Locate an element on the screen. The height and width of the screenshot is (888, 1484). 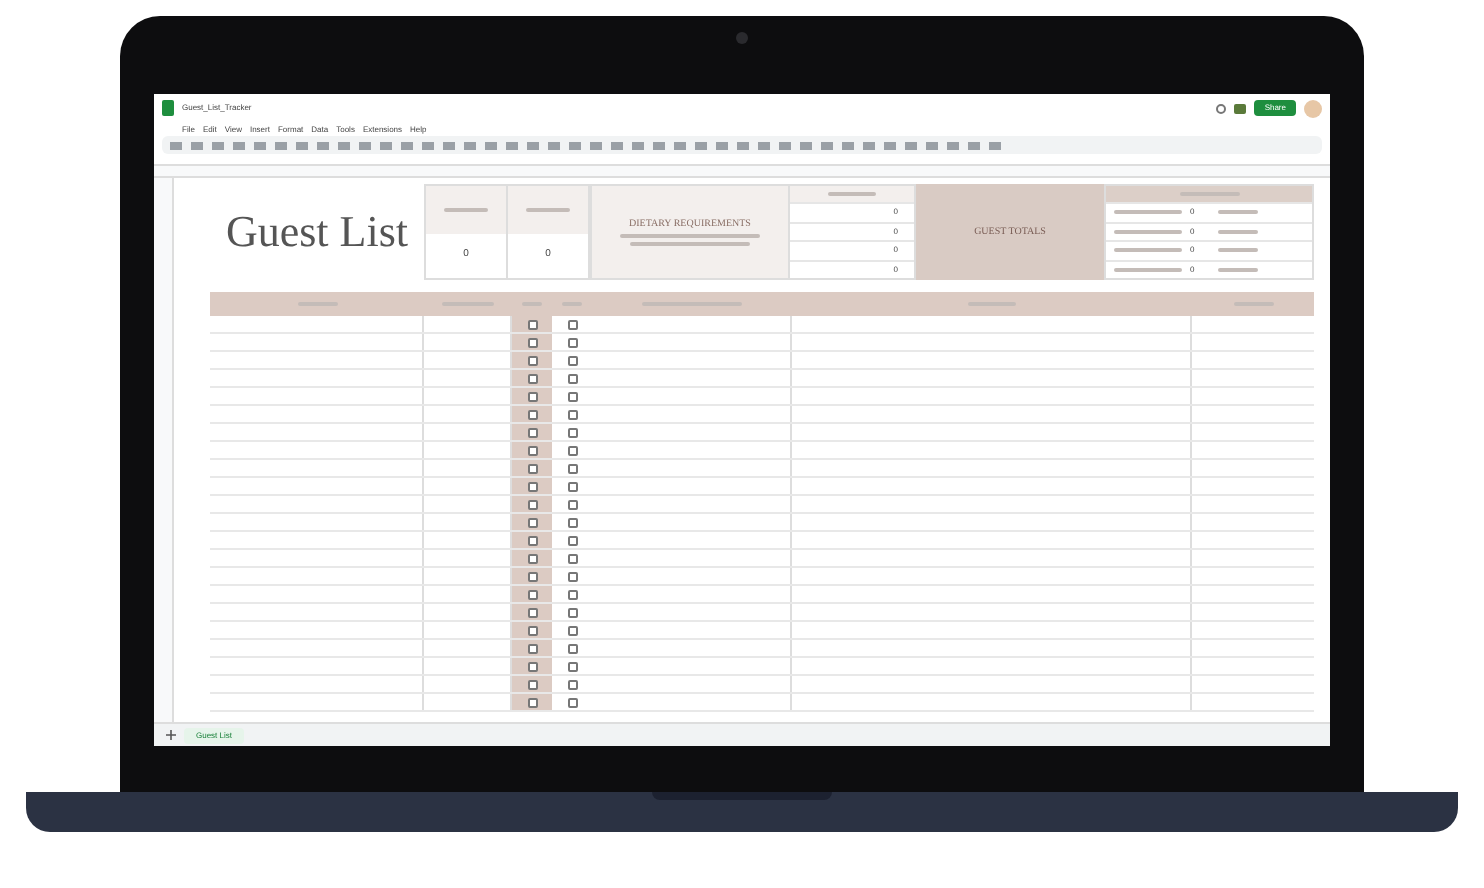
camera-icon is located at coordinates (742, 38).